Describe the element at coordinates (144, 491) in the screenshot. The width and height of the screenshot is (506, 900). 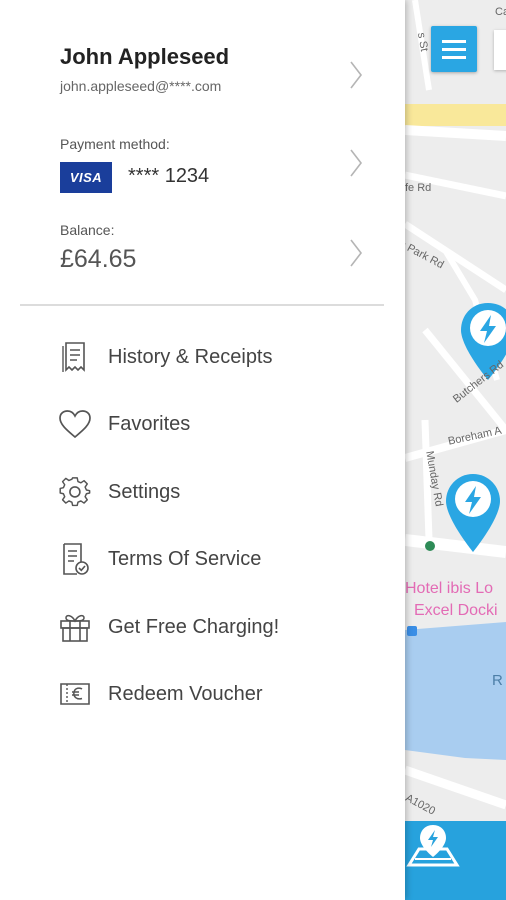
I see `menu-item-label: Settings` at that location.